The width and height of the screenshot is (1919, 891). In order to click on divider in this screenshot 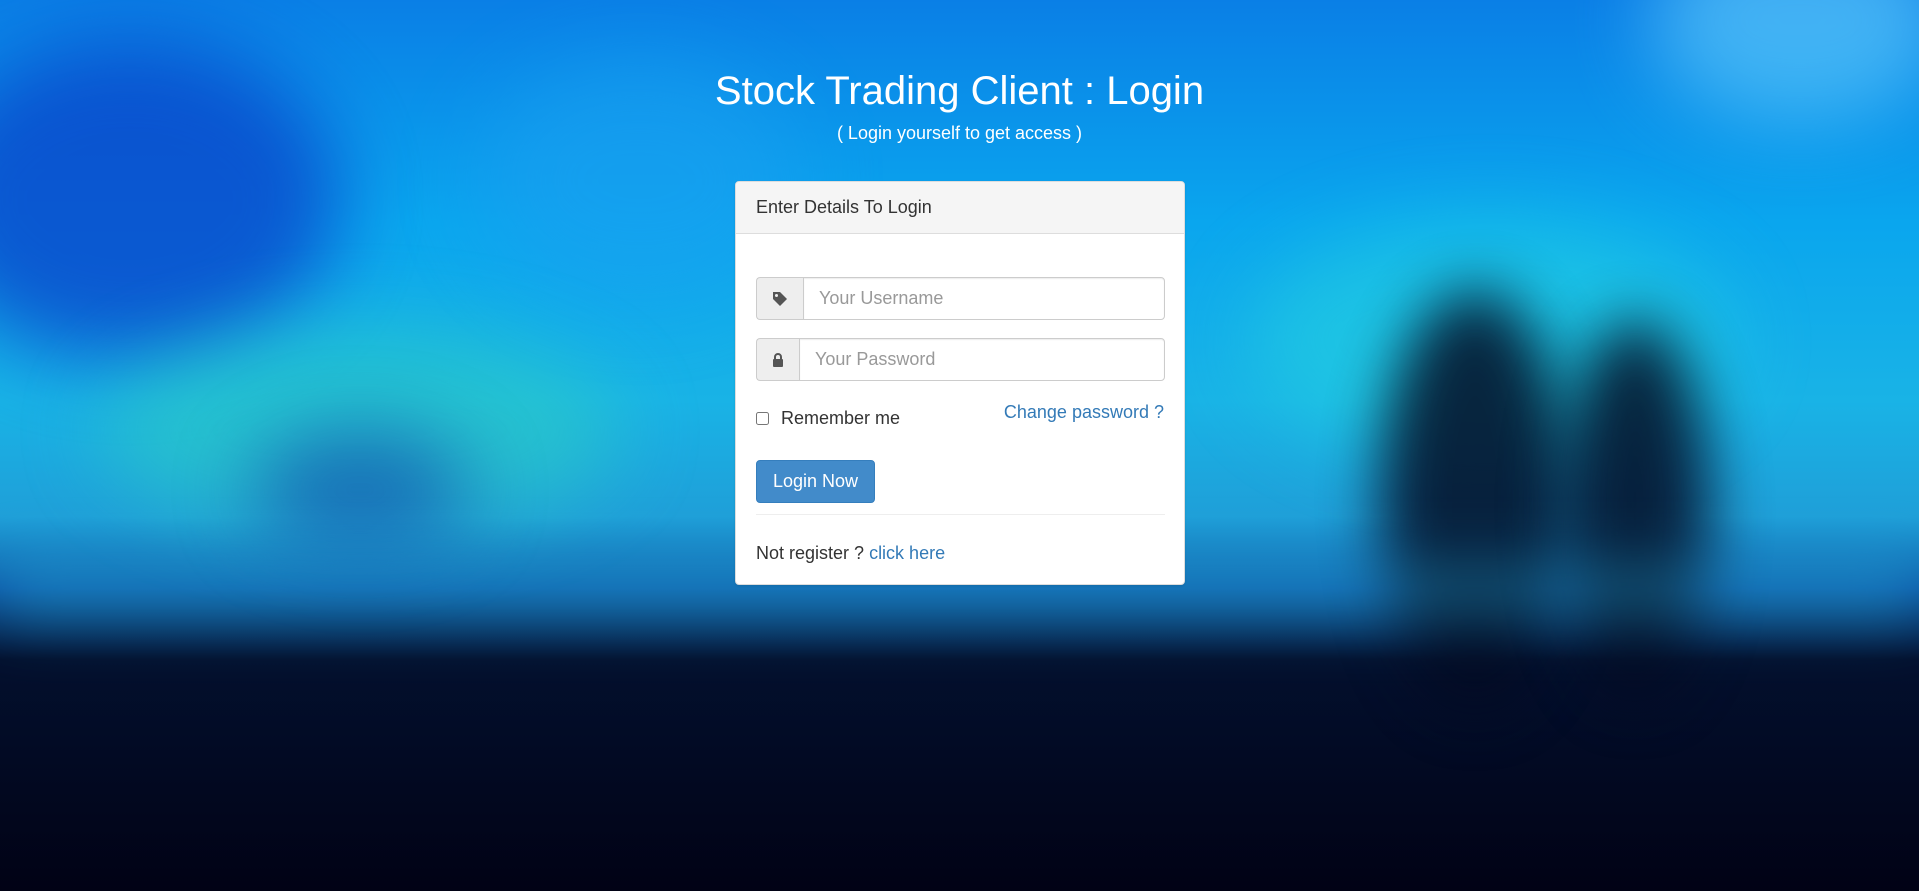, I will do `click(960, 514)`.